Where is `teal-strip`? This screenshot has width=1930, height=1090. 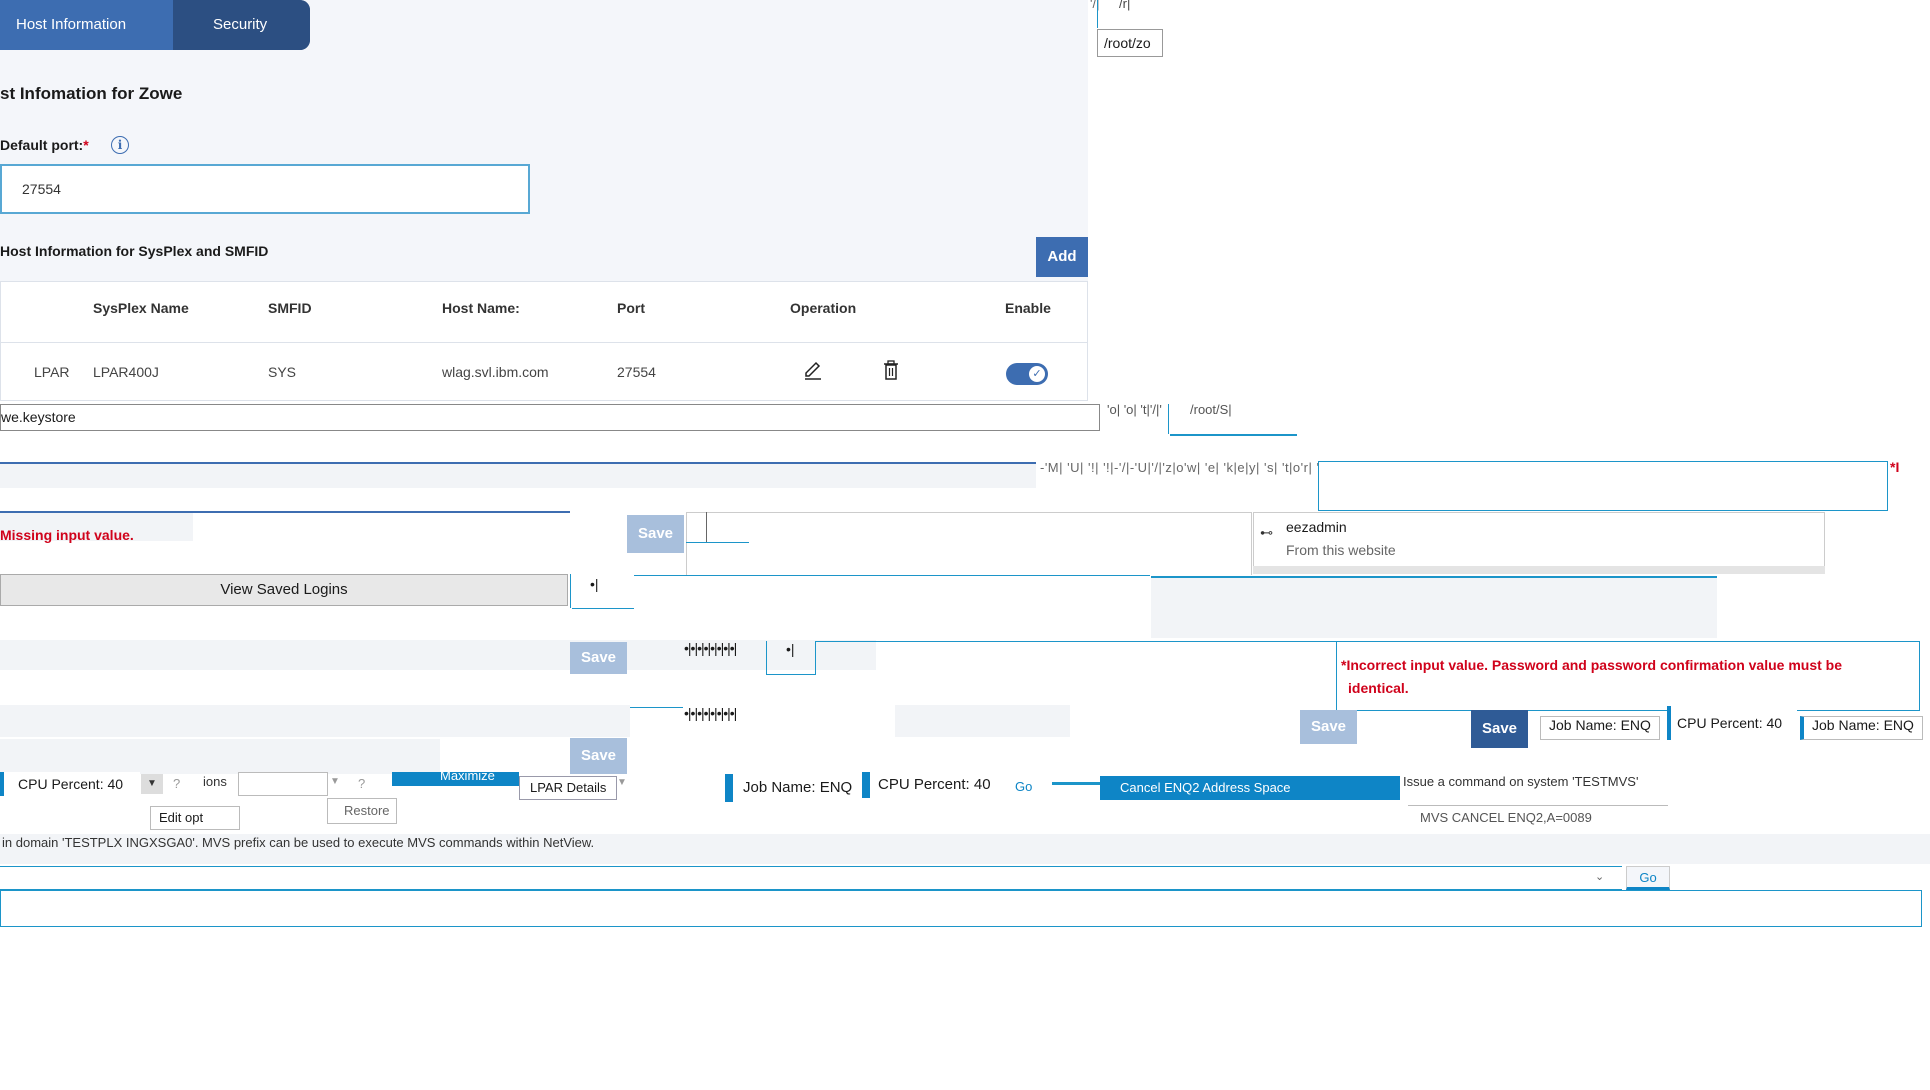 teal-strip is located at coordinates (1076, 783).